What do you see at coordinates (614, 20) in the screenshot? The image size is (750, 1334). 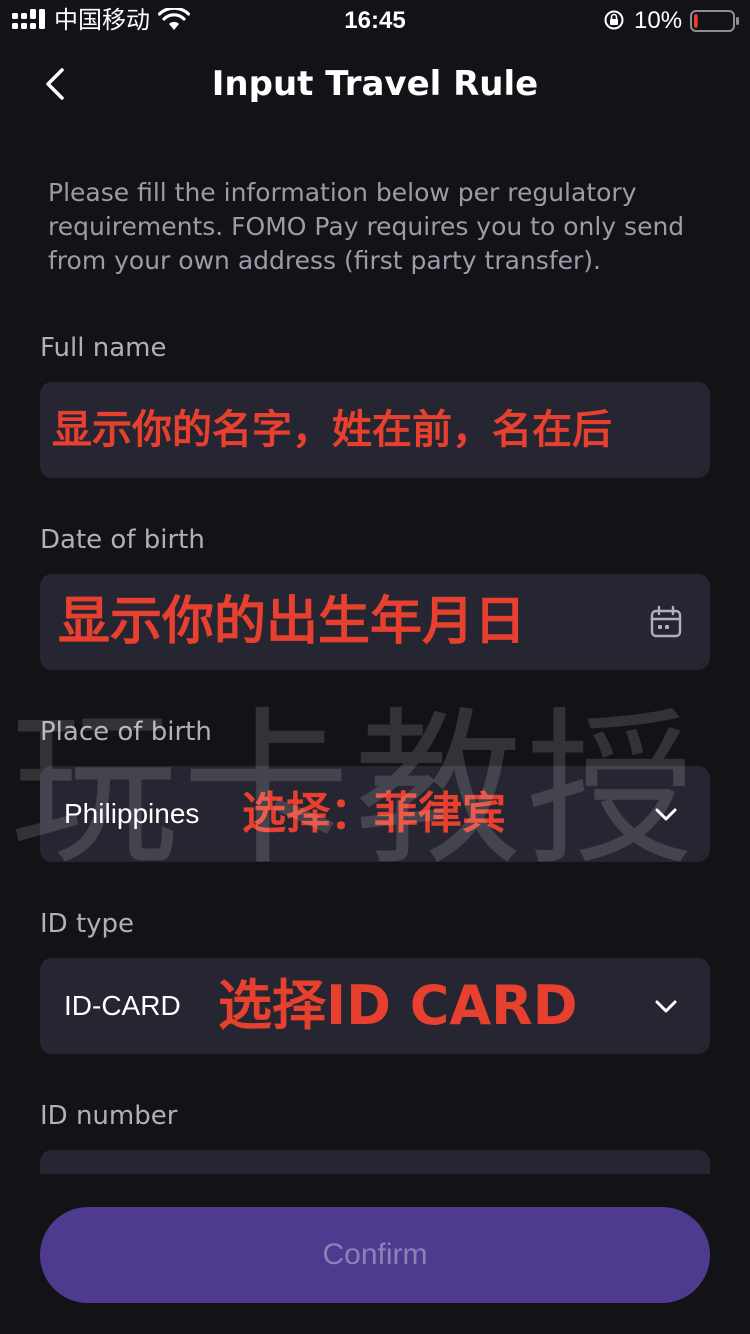 I see `orientation-lock-icon` at bounding box center [614, 20].